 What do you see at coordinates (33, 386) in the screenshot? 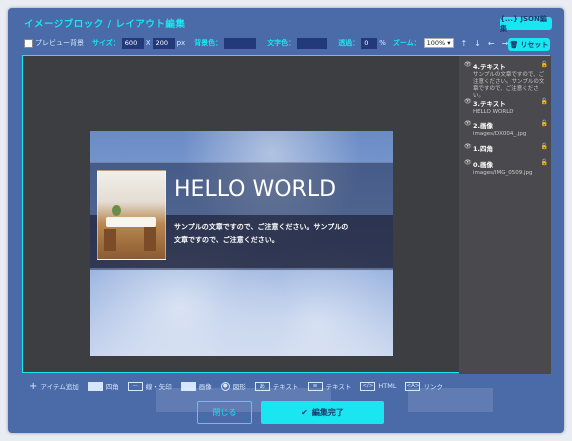
I see `plus-icon: +` at bounding box center [33, 386].